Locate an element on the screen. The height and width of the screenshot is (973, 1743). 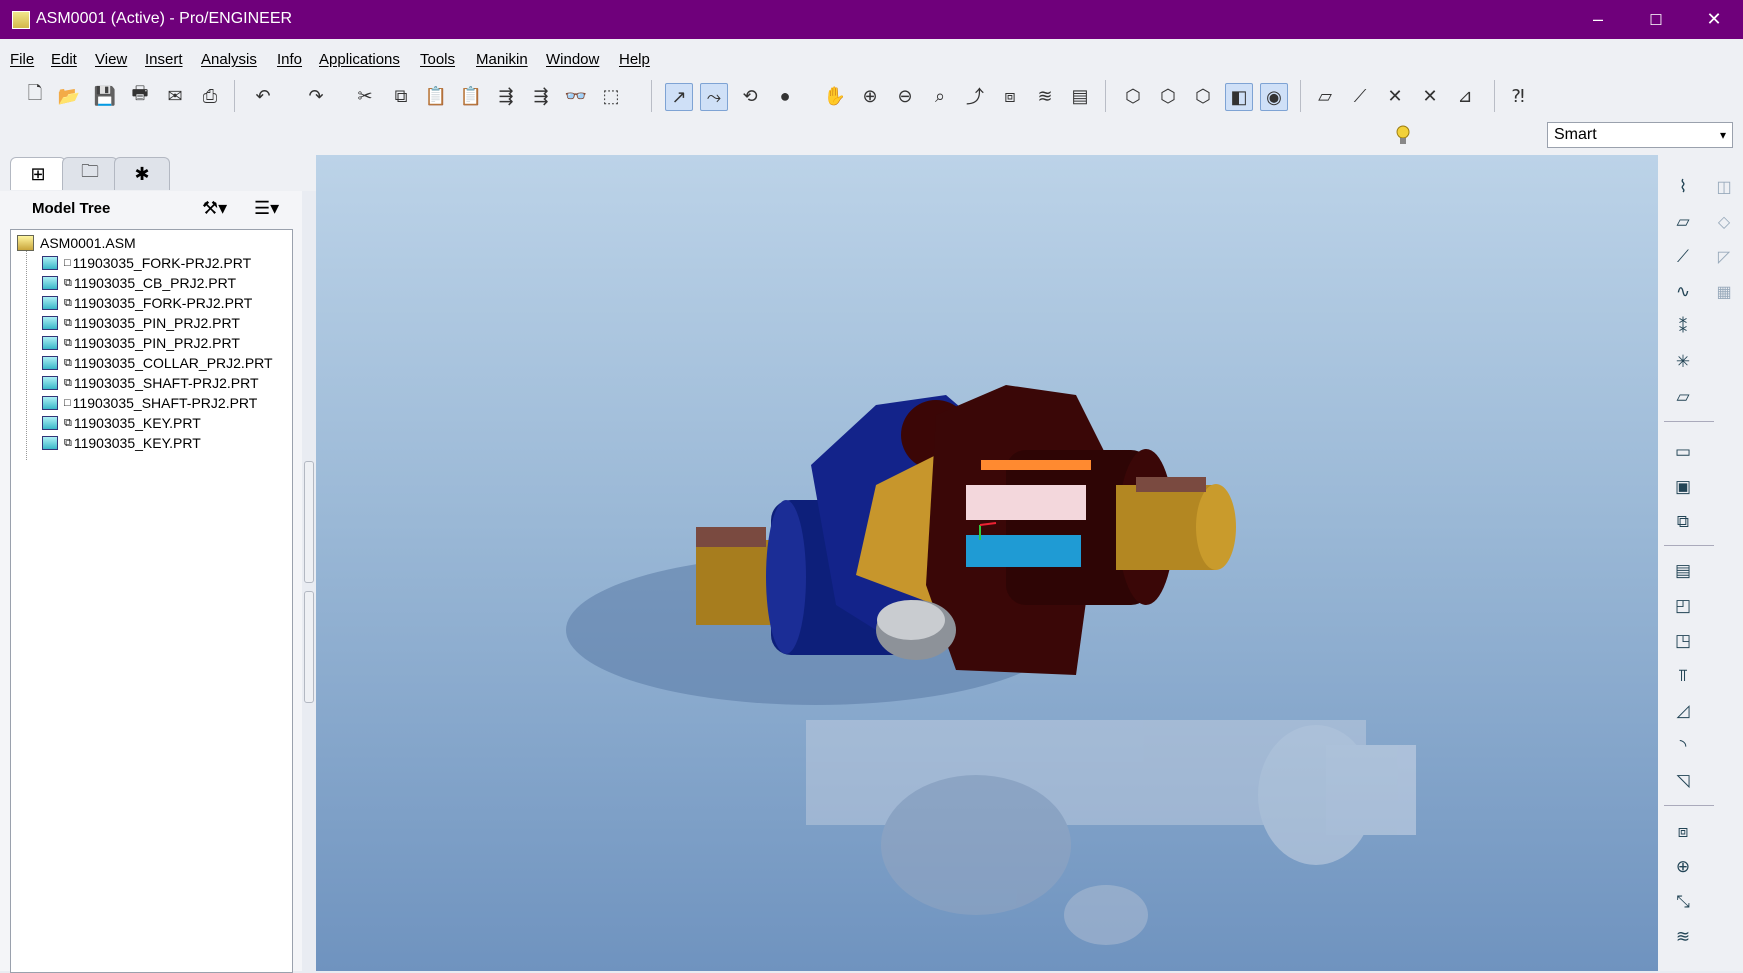
sketch-icon: ⌇ is located at coordinates (1683, 187).